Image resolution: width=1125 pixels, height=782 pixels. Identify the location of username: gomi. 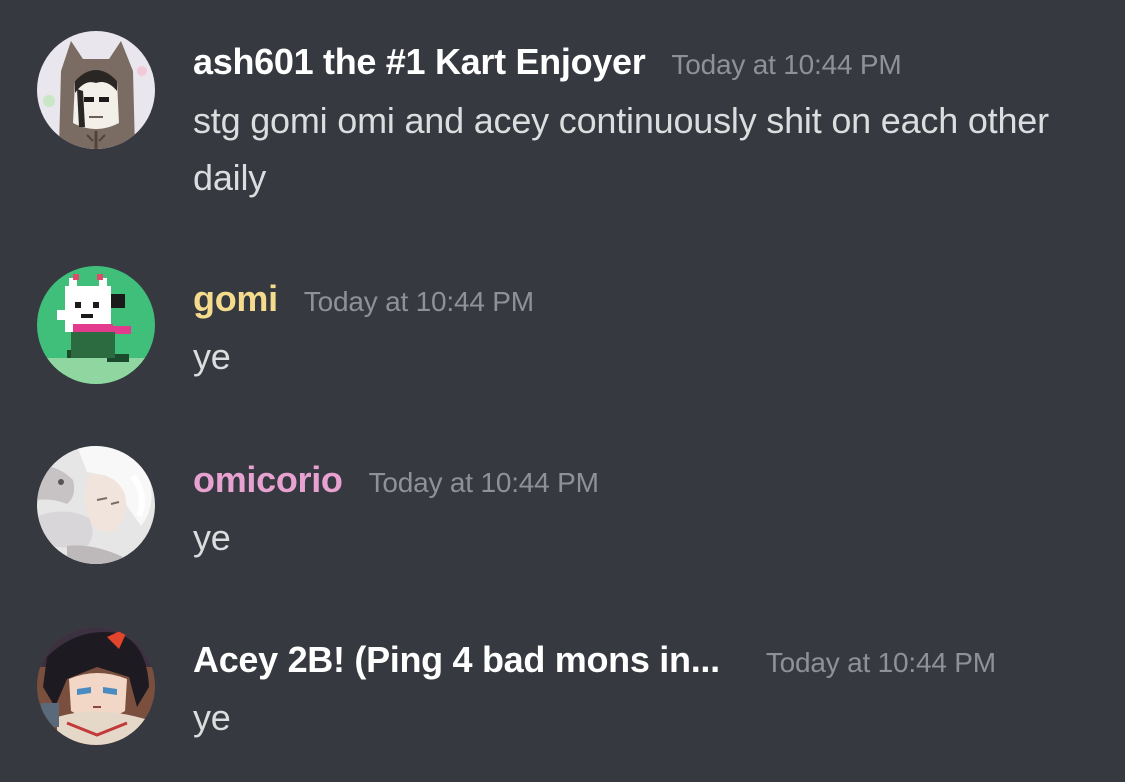
(235, 299).